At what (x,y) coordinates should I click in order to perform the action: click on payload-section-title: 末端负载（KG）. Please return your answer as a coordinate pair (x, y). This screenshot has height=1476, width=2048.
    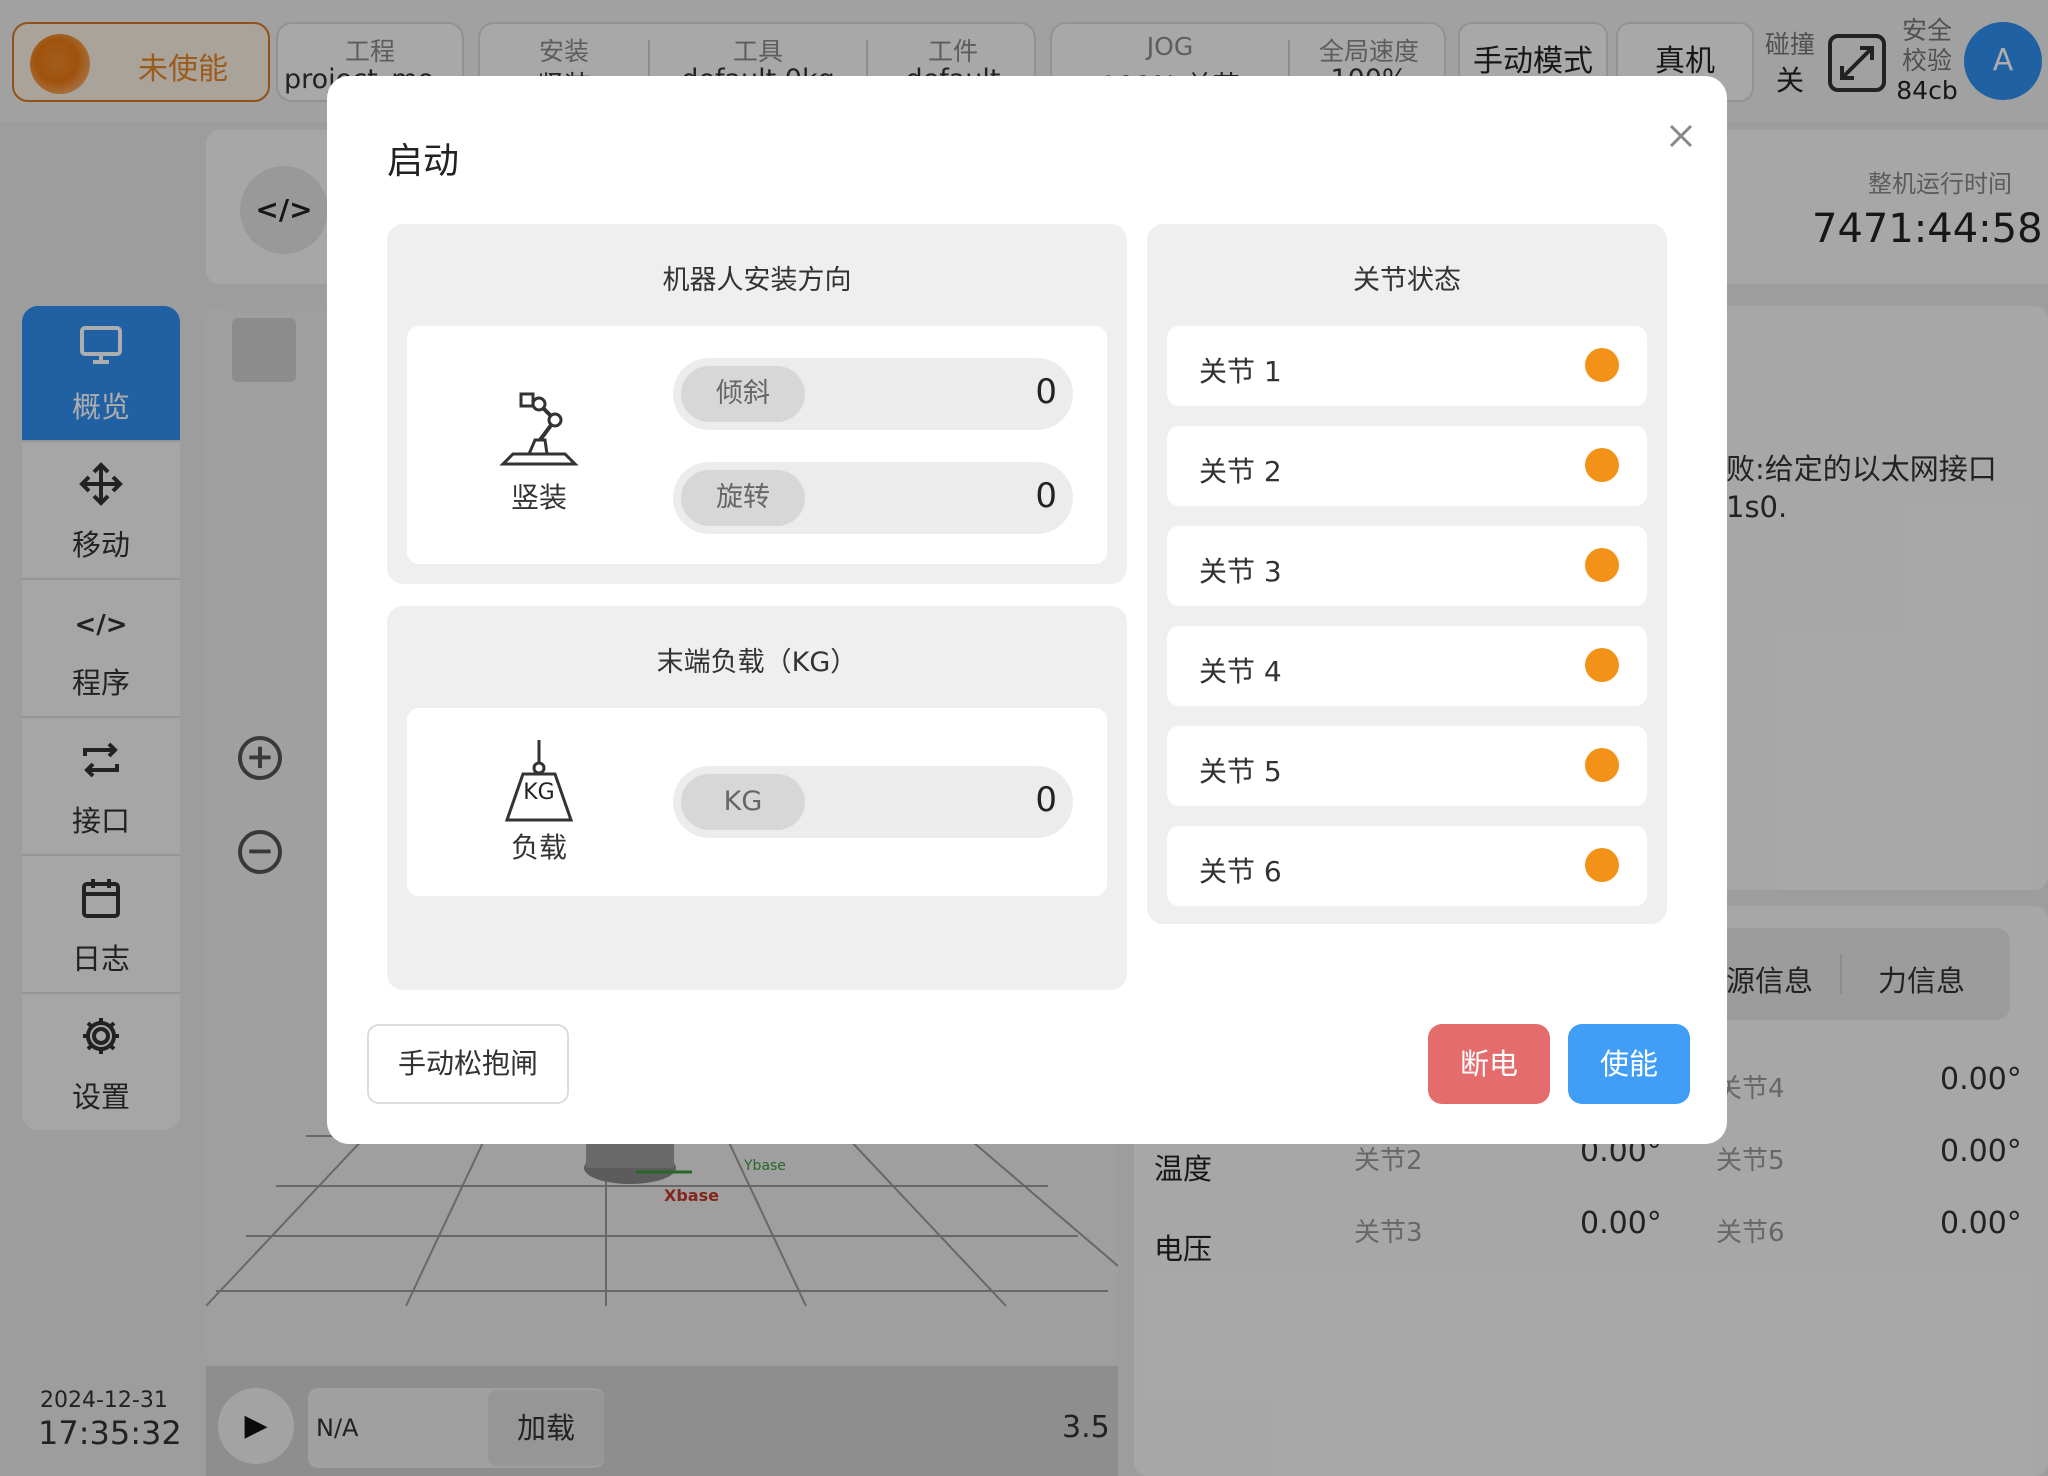
    Looking at the image, I should click on (757, 662).